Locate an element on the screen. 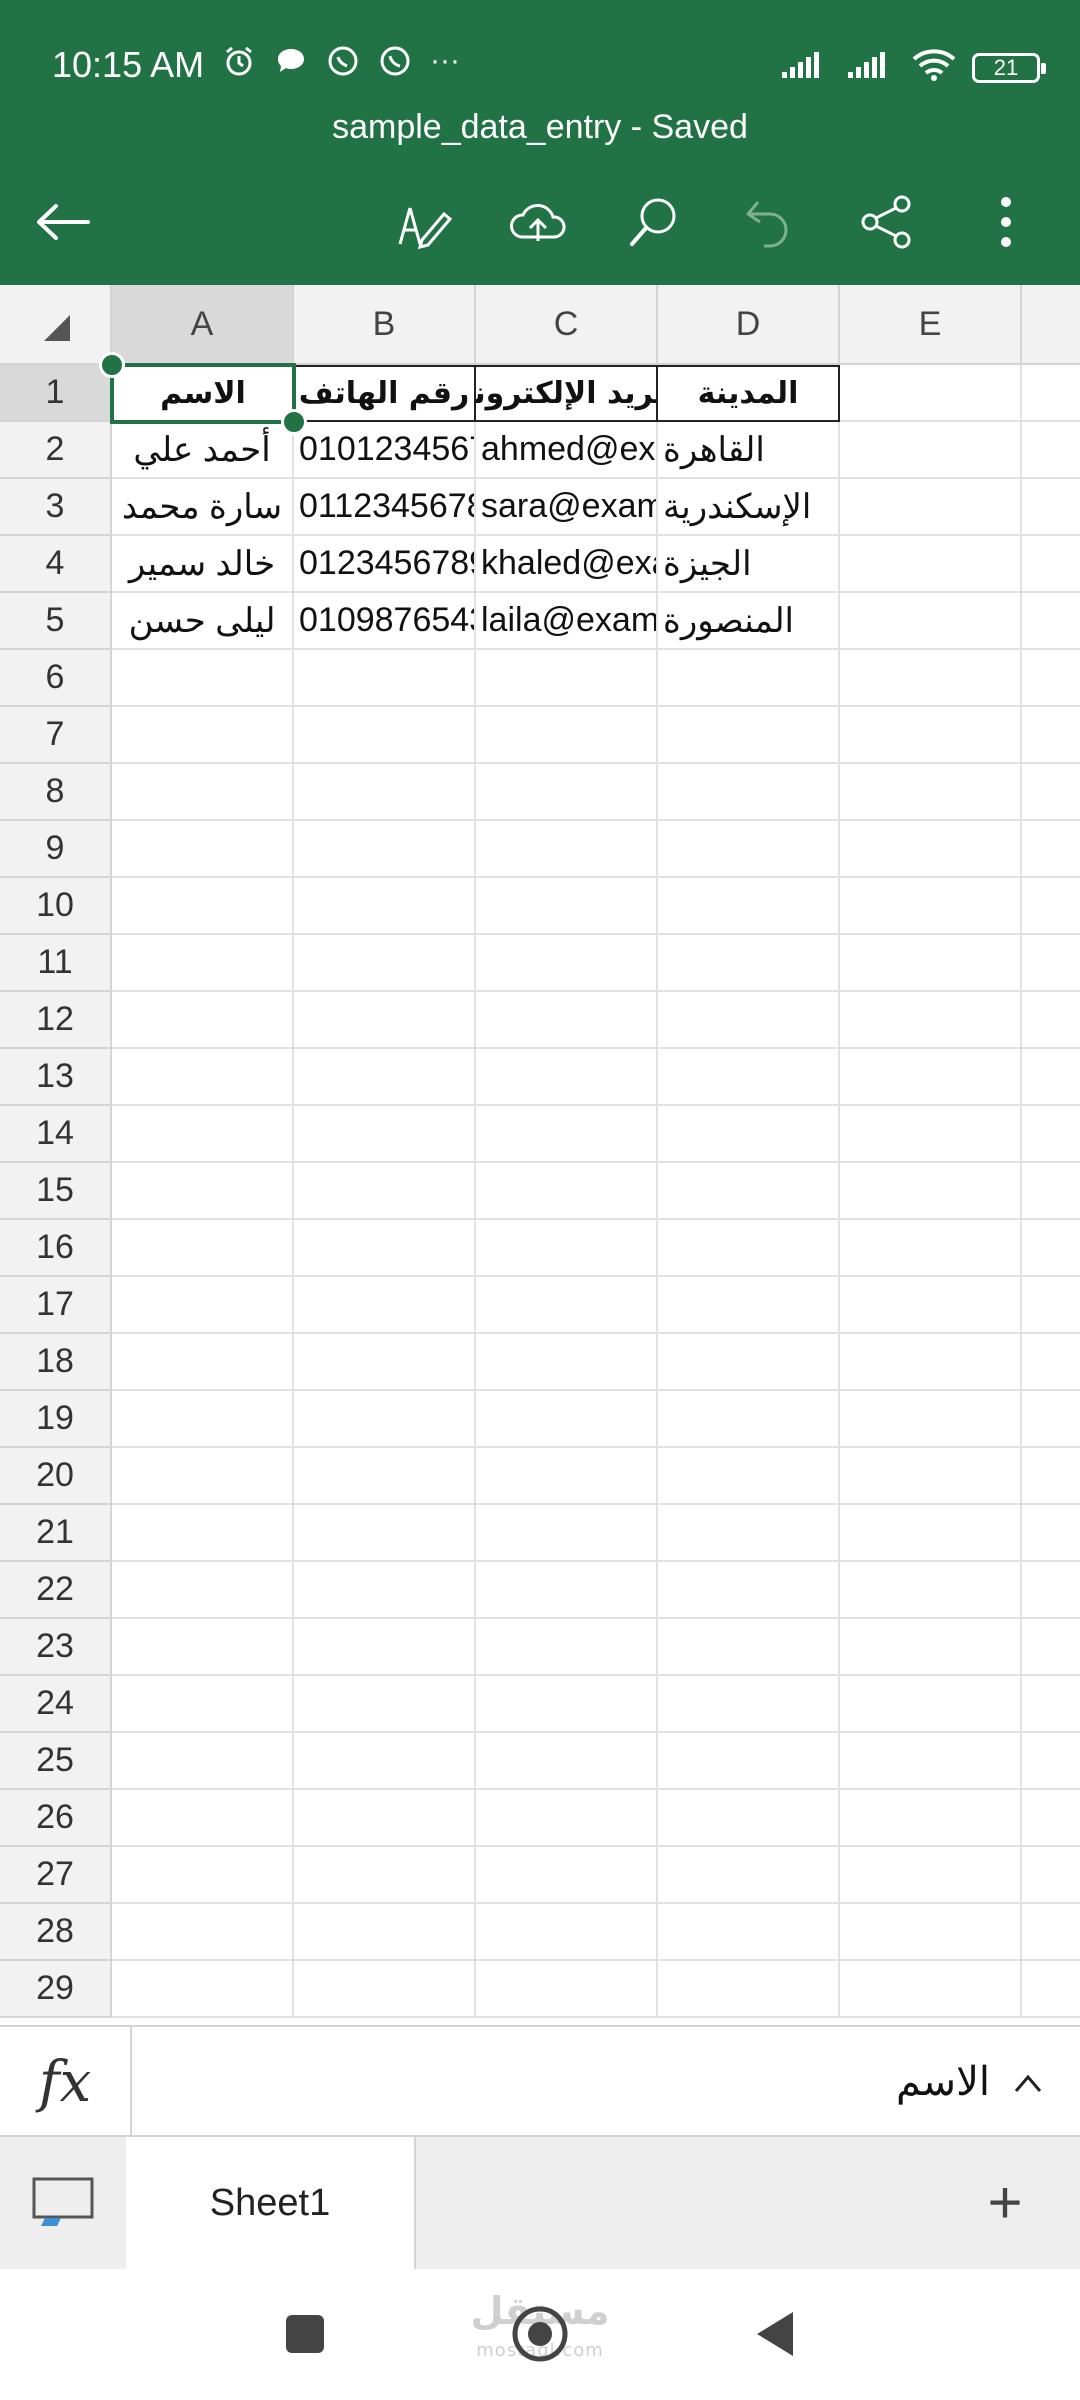 Image resolution: width=1080 pixels, height=2400 pixels. cell-d13 is located at coordinates (749, 1077).